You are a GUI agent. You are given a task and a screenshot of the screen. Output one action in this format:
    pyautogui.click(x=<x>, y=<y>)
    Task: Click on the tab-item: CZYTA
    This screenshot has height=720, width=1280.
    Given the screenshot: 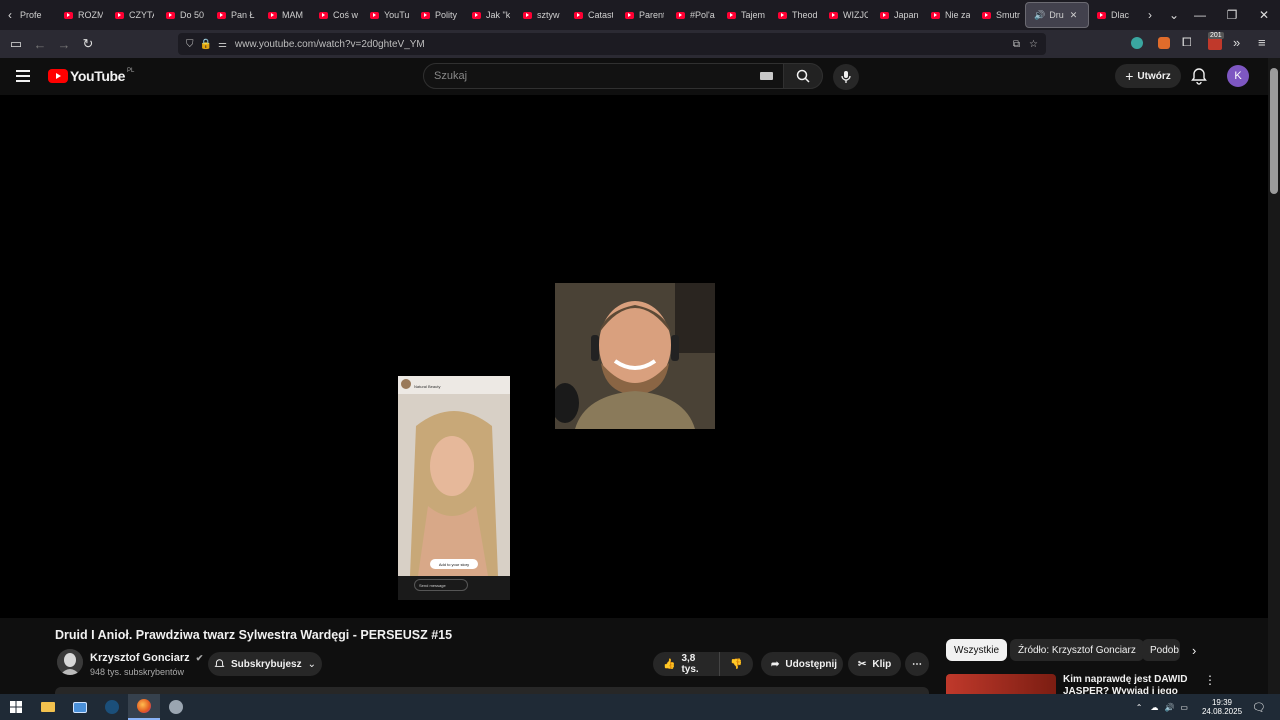 What is the action you would take?
    pyautogui.click(x=132, y=15)
    